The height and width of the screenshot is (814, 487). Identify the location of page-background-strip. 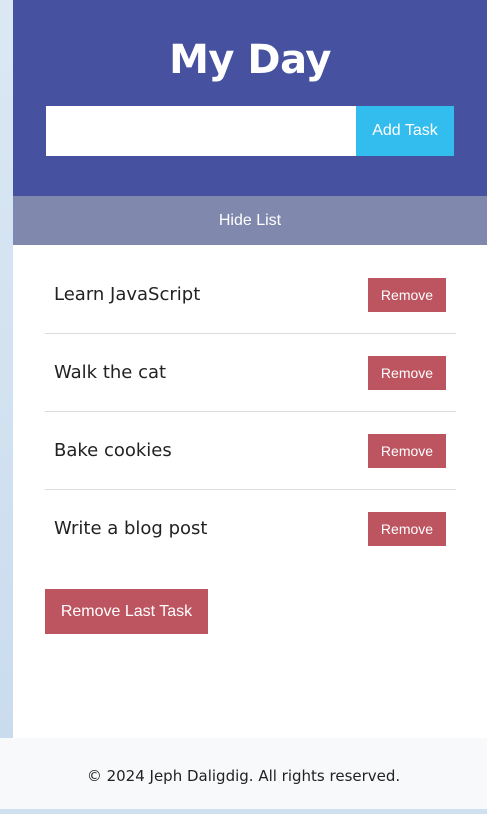
(6, 369).